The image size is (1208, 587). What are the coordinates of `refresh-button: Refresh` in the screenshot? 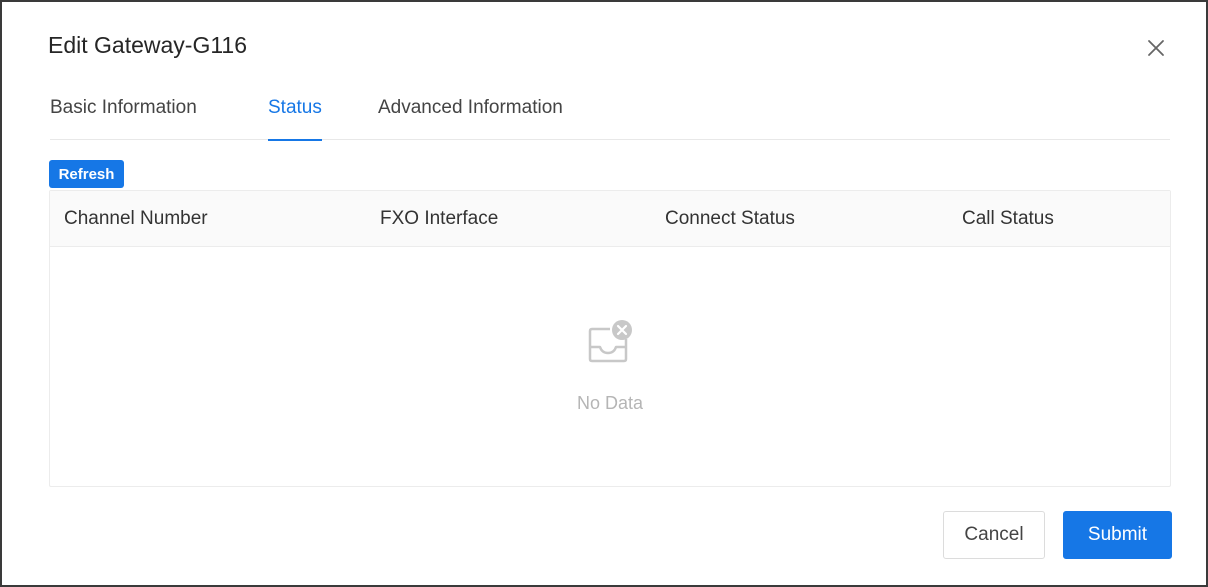 It's located at (86, 174).